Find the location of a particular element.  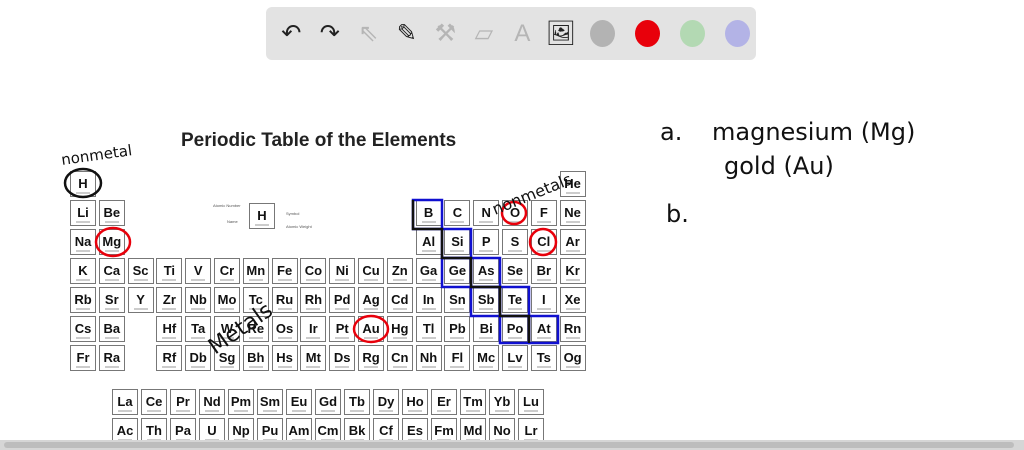

staircase-line is located at coordinates (471, 271).